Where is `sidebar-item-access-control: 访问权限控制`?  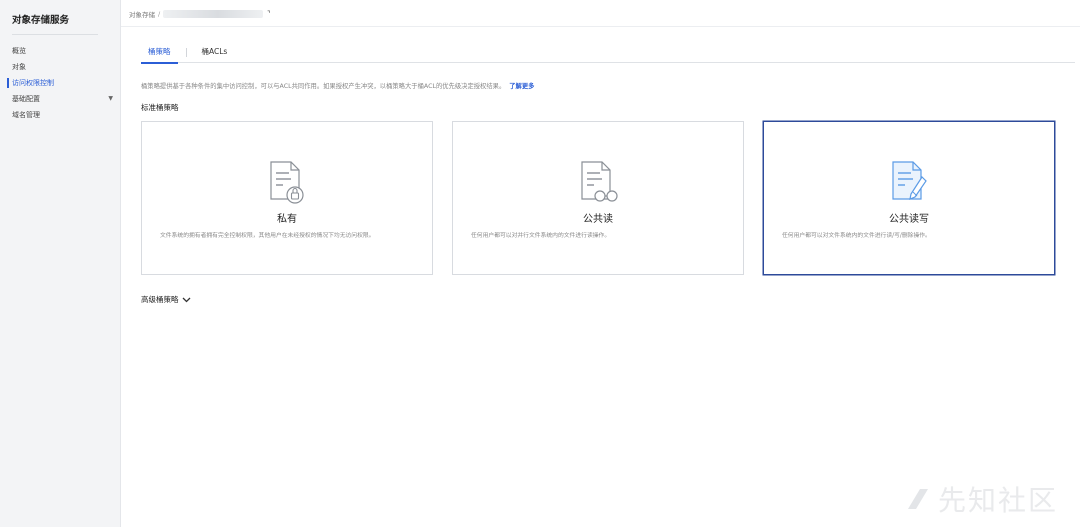 sidebar-item-access-control: 访问权限控制 is located at coordinates (60, 83).